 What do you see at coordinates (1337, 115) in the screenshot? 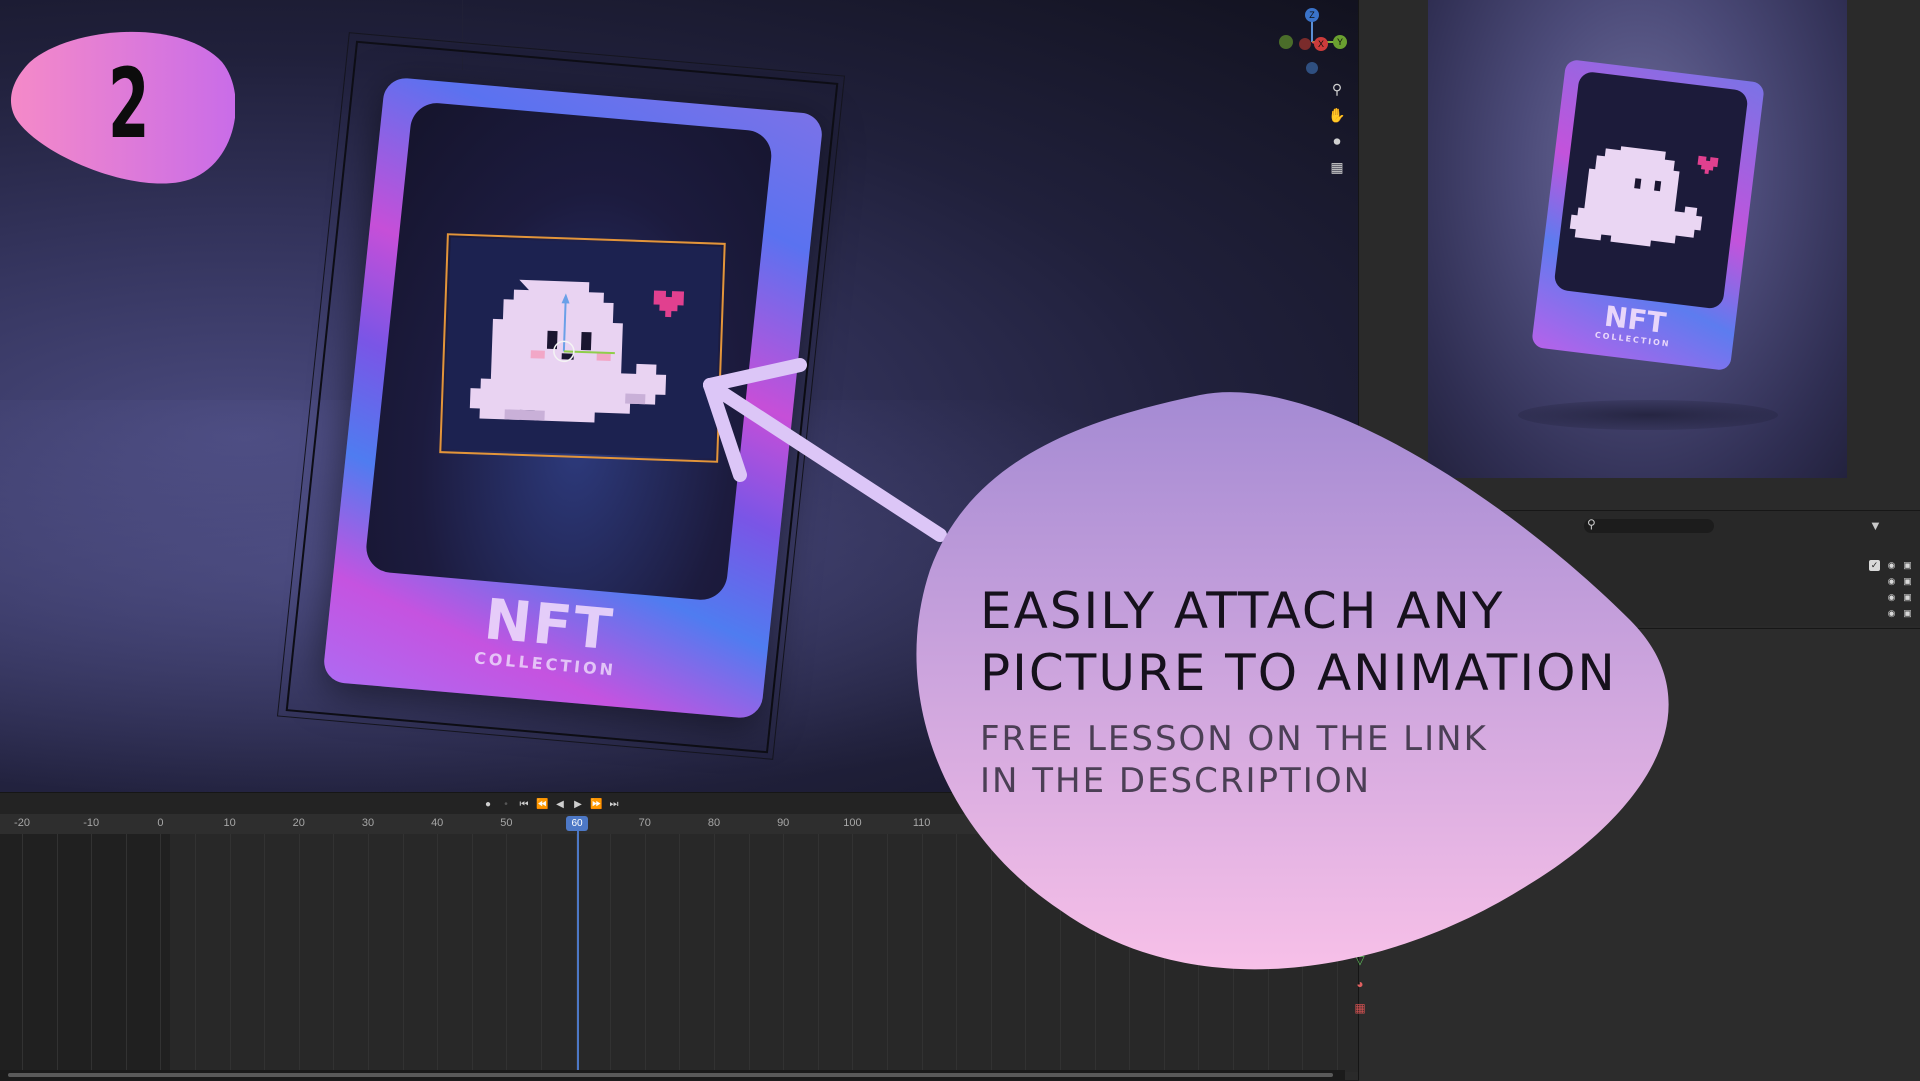
I see `pan-hand-icon: ✋` at bounding box center [1337, 115].